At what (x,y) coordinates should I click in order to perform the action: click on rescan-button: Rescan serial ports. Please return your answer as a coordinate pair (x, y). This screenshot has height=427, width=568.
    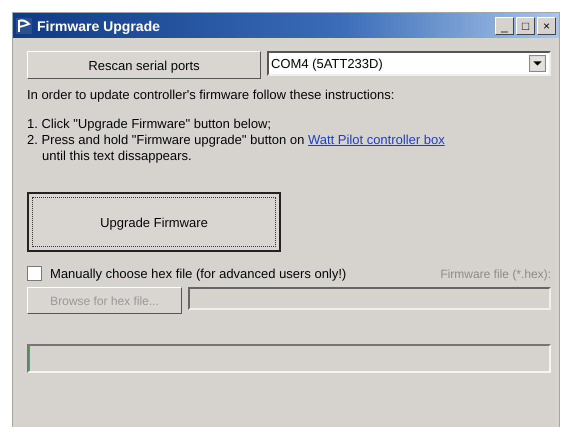
    Looking at the image, I should click on (144, 65).